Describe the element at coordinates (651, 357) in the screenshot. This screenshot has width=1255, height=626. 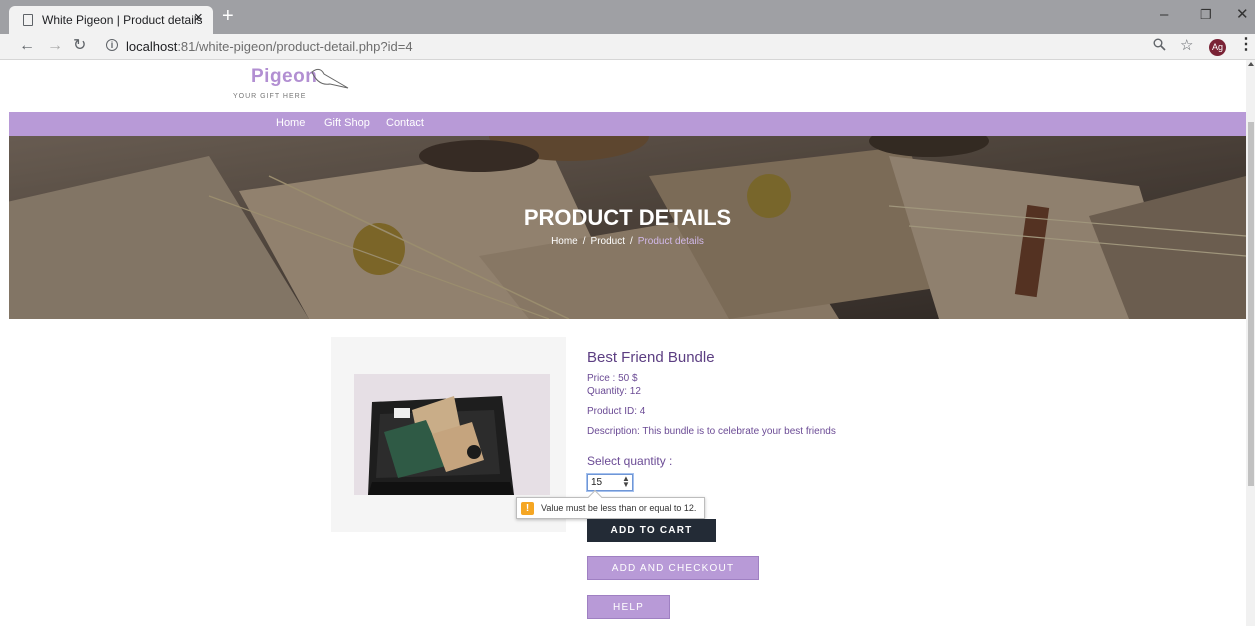
I see `product-name: Best Friend Bundle` at that location.